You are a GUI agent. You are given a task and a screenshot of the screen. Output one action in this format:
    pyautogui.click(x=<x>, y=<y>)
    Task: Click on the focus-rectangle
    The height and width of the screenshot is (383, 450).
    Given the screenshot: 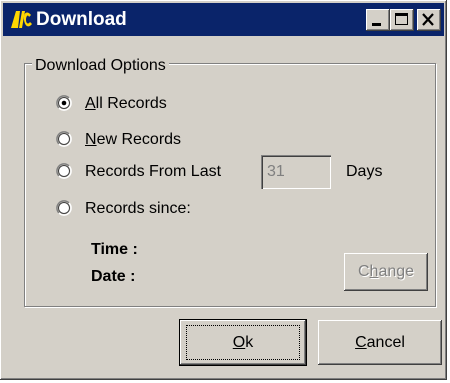 What is the action you would take?
    pyautogui.click(x=243, y=342)
    